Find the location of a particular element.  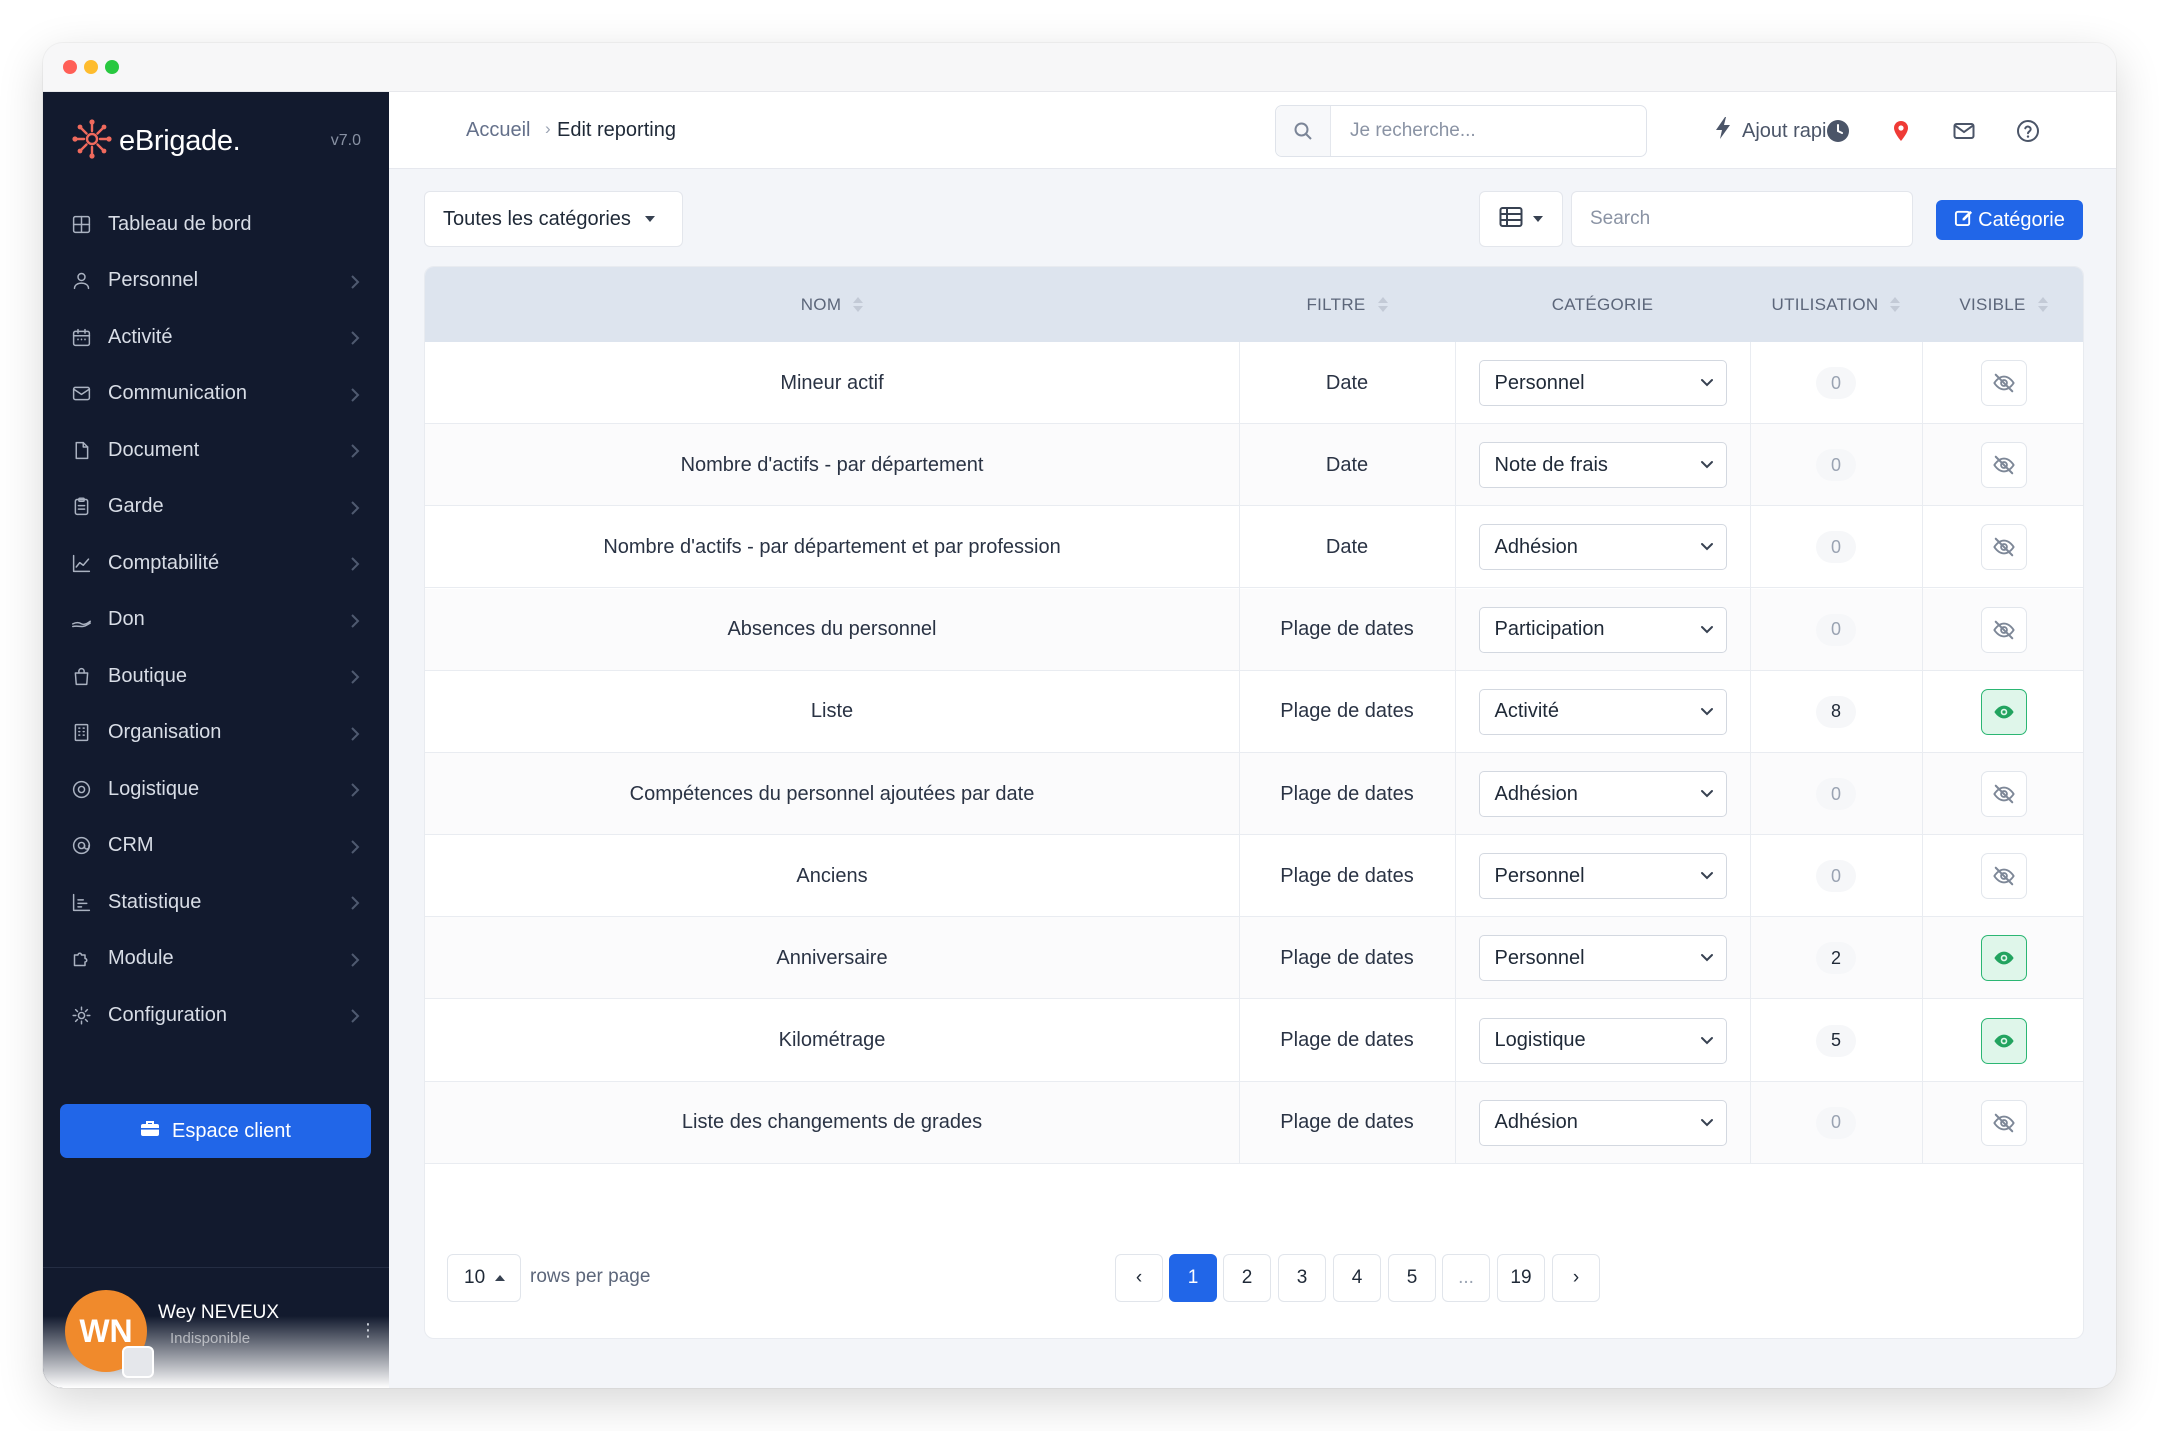

mail-icon is located at coordinates (1964, 131).